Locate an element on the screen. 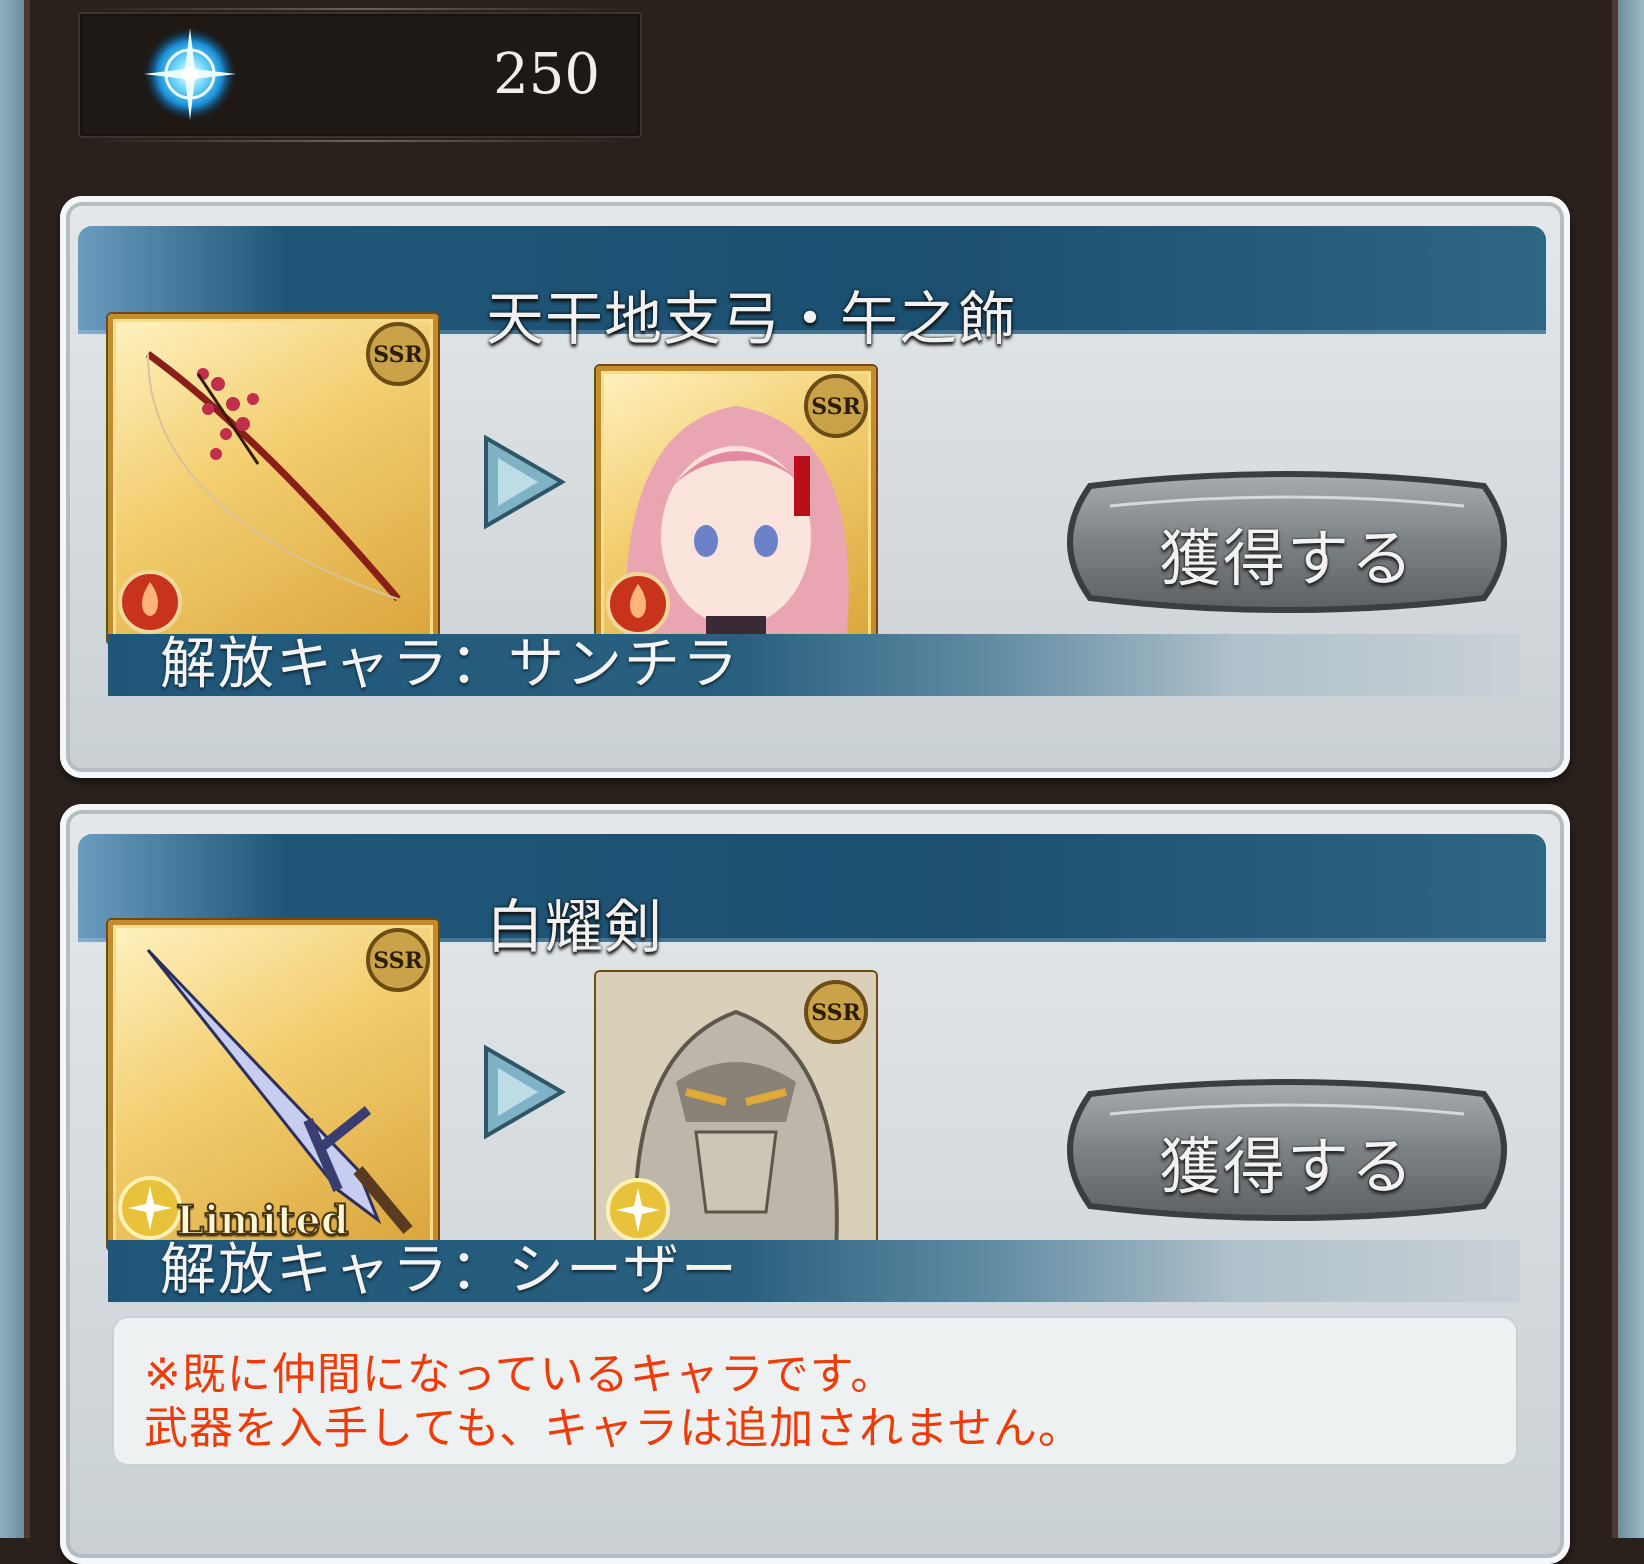  release-character-bar: 解放キャラ：サンチラ is located at coordinates (814, 665).